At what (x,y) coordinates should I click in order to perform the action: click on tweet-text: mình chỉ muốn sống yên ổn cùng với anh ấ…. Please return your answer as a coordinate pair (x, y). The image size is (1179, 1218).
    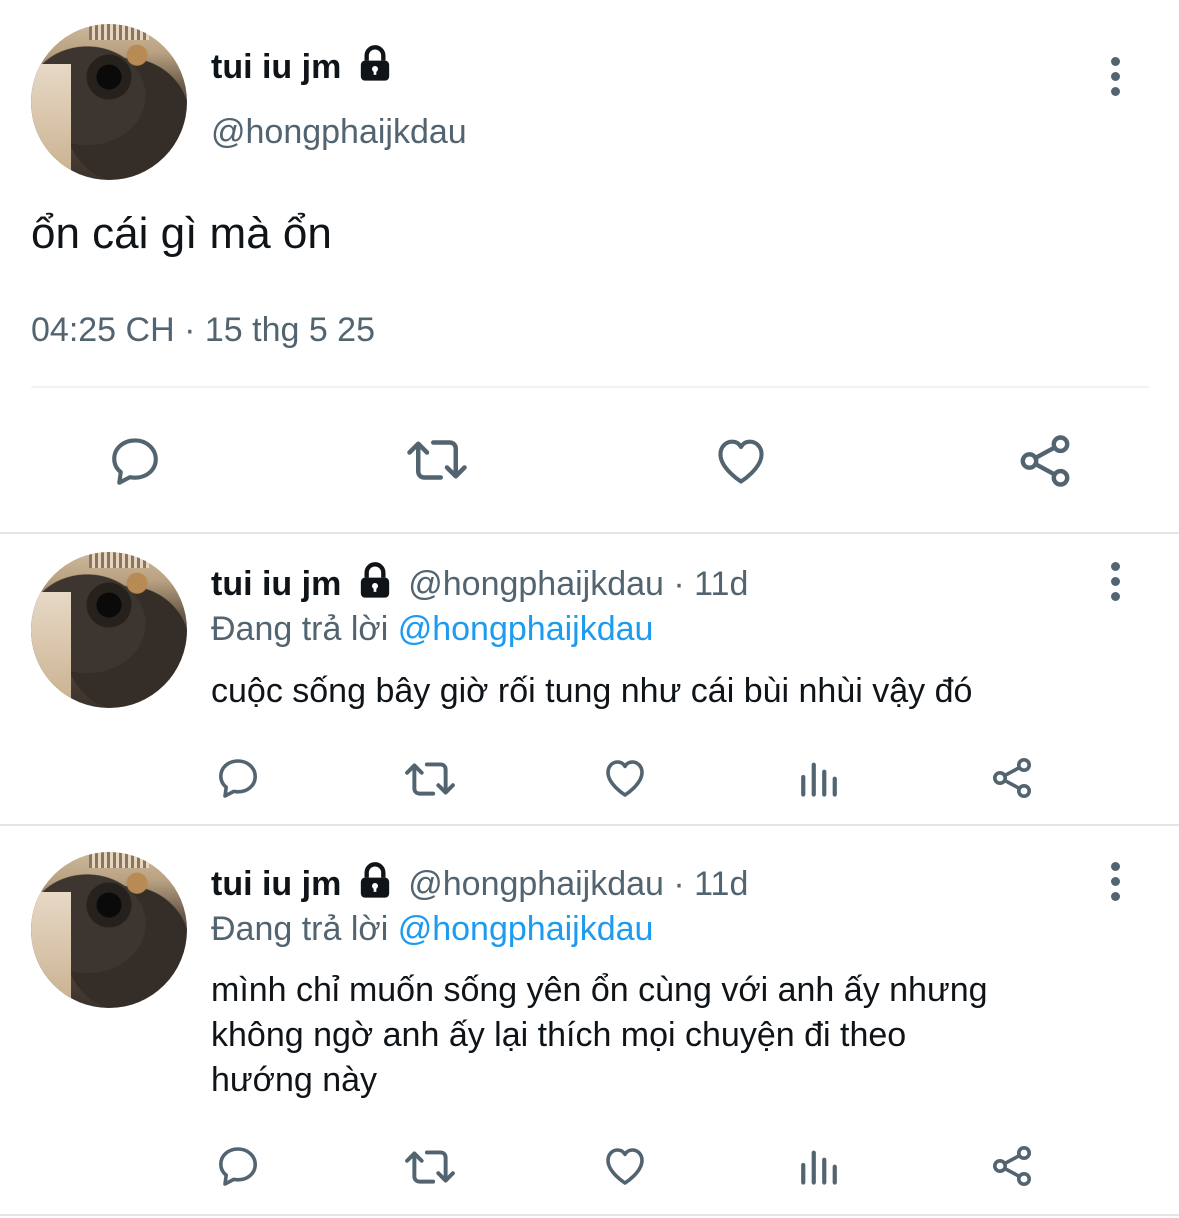
    Looking at the image, I should click on (599, 1035).